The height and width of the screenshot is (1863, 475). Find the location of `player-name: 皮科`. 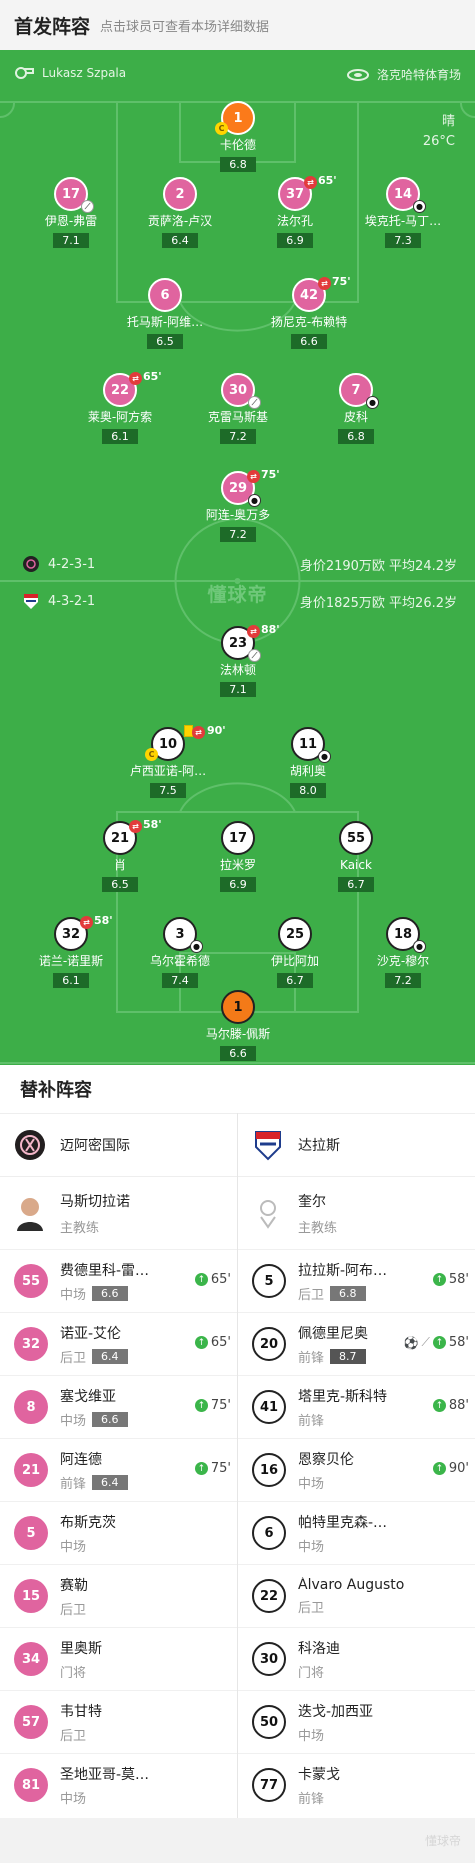

player-name: 皮科 is located at coordinates (355, 417).